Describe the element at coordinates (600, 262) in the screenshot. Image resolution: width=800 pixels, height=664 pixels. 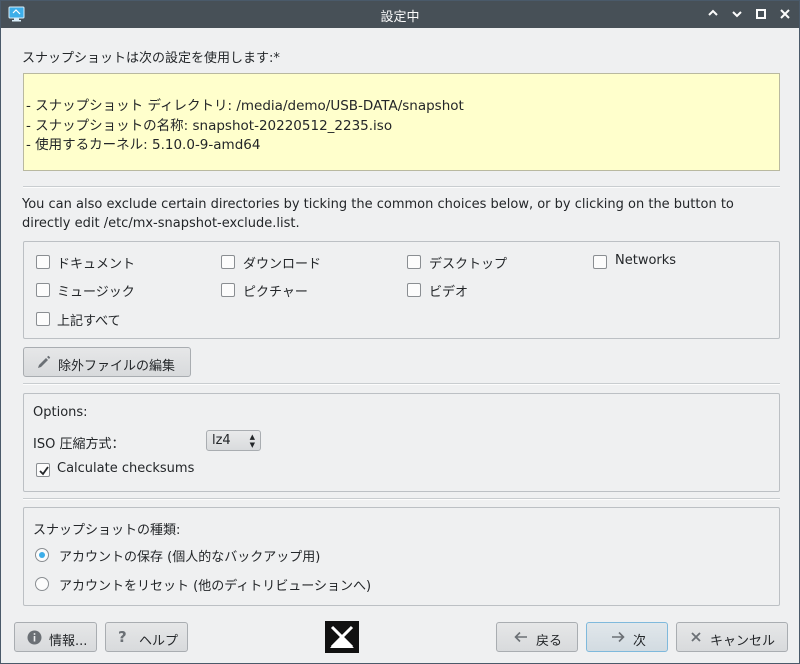
I see `checkbox-networks` at that location.